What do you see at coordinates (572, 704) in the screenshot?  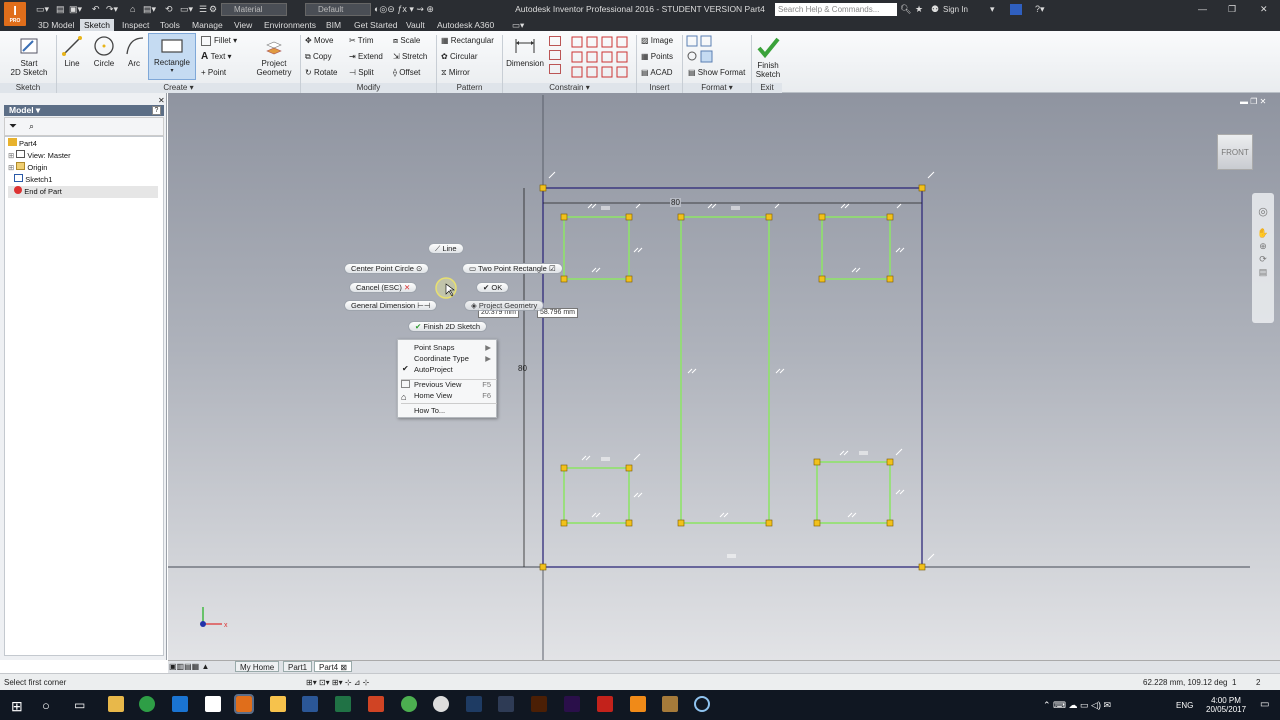 I see `premiere-icon` at bounding box center [572, 704].